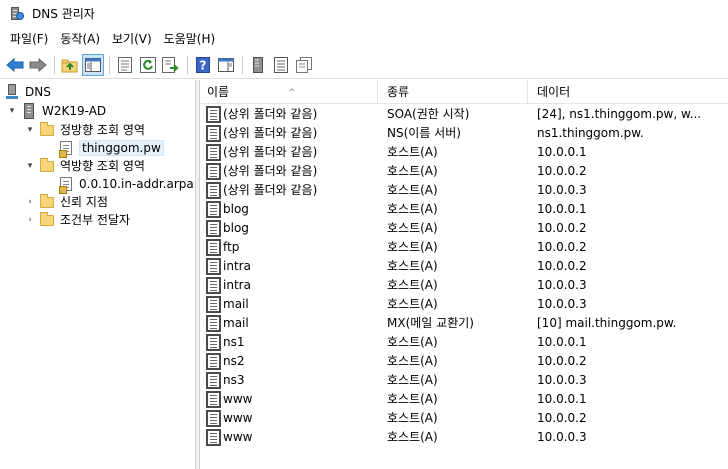 The height and width of the screenshot is (469, 728). Describe the element at coordinates (234, 361) in the screenshot. I see `record-name: ns2` at that location.